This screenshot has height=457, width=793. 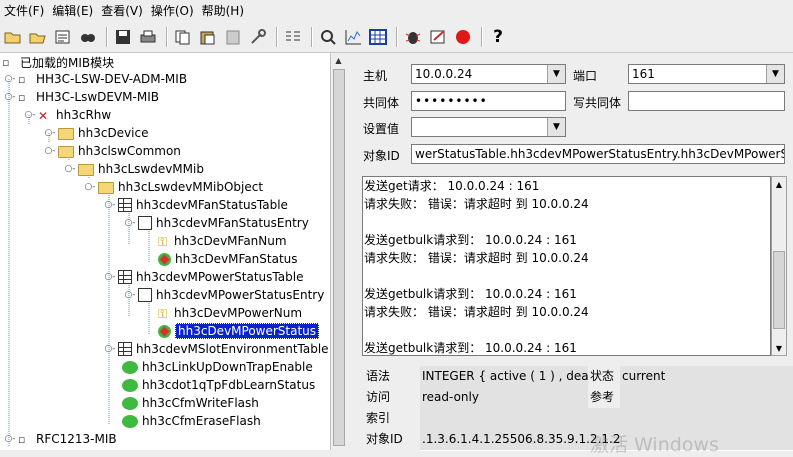 I want to click on save-icon, so click(x=123, y=37).